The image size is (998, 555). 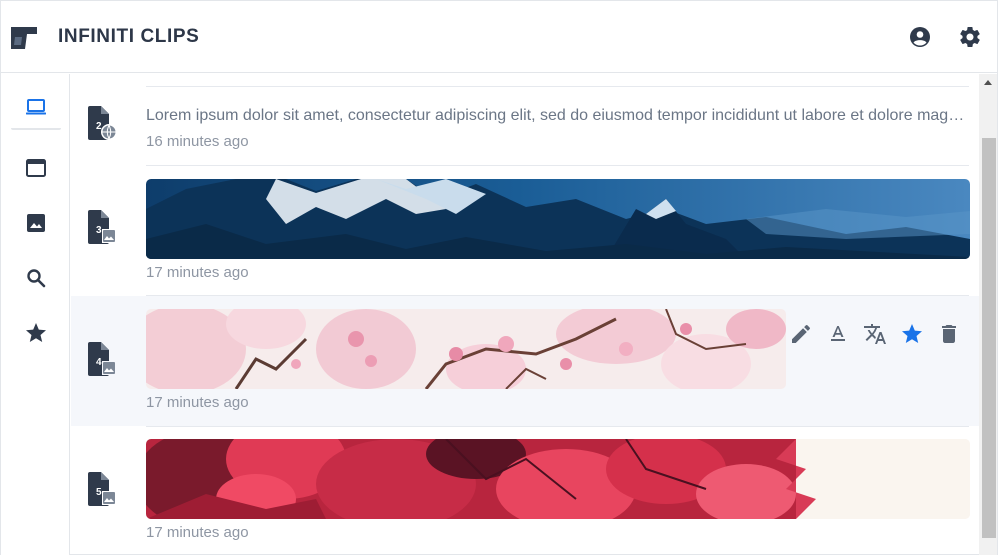 What do you see at coordinates (920, 37) in the screenshot?
I see `account-circle-icon` at bounding box center [920, 37].